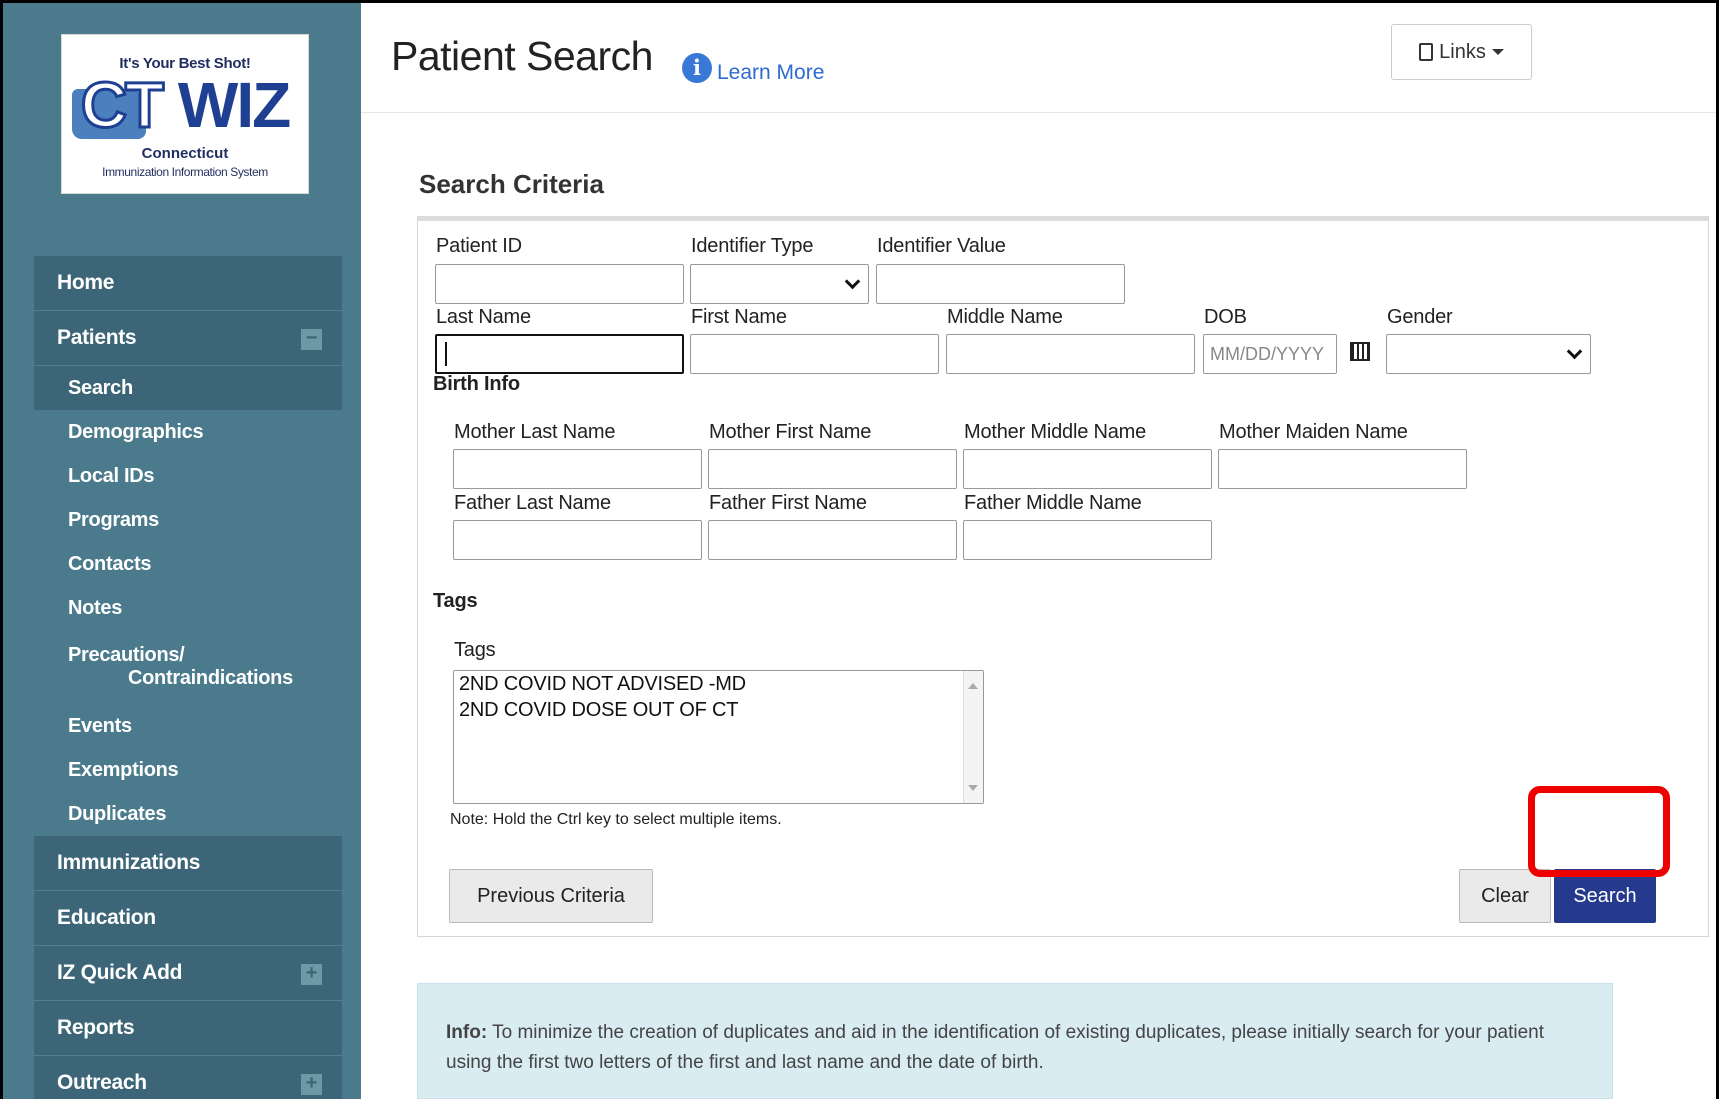  Describe the element at coordinates (476, 384) in the screenshot. I see `birth-info-heading: Birth Info` at that location.